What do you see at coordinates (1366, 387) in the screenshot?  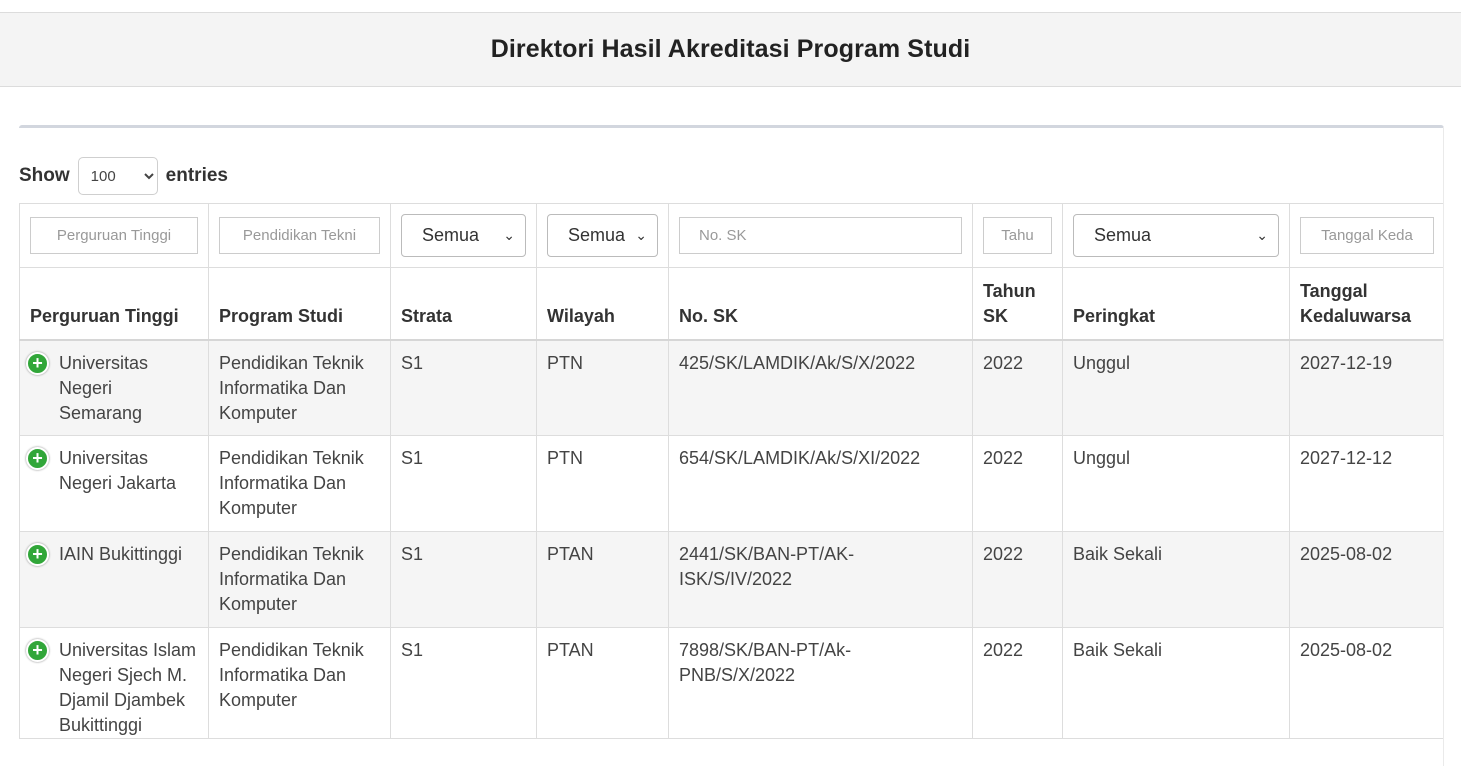 I see `cell-tanggal: 2027-12-19` at bounding box center [1366, 387].